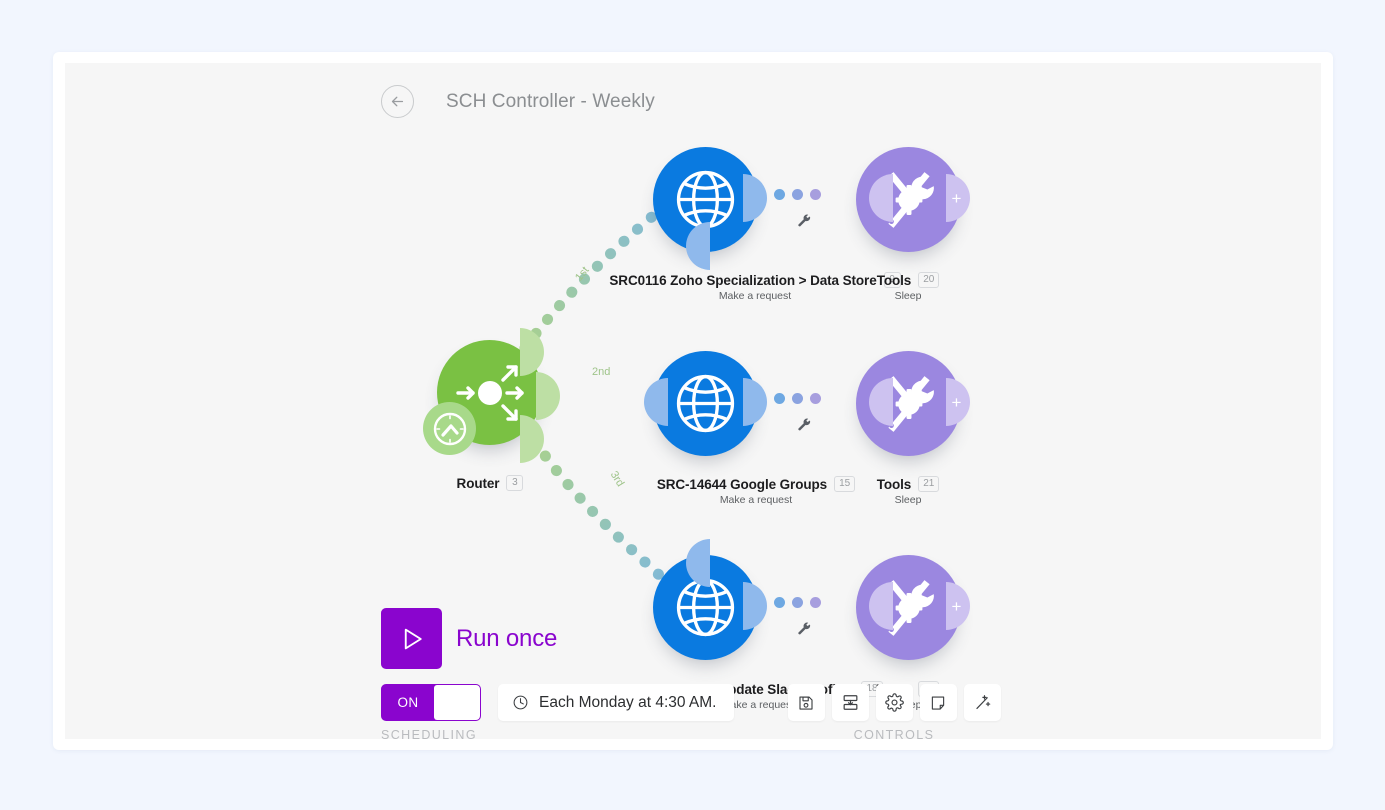 The height and width of the screenshot is (810, 1385). Describe the element at coordinates (408, 702) in the screenshot. I see `scheduling-toggle-state: ON` at that location.